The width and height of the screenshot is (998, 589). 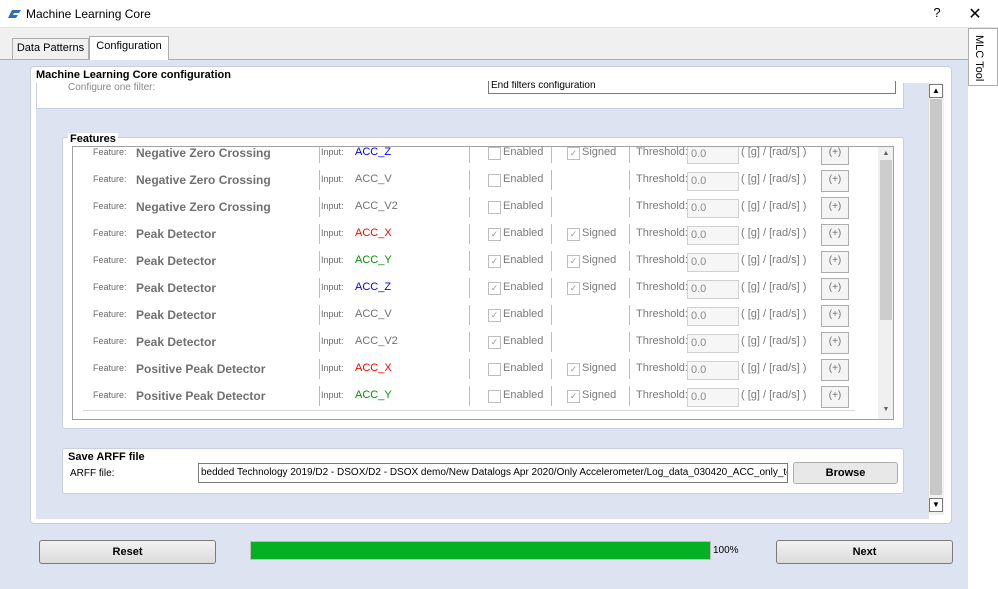 I want to click on scroll-up-icon: ▲, so click(x=886, y=154).